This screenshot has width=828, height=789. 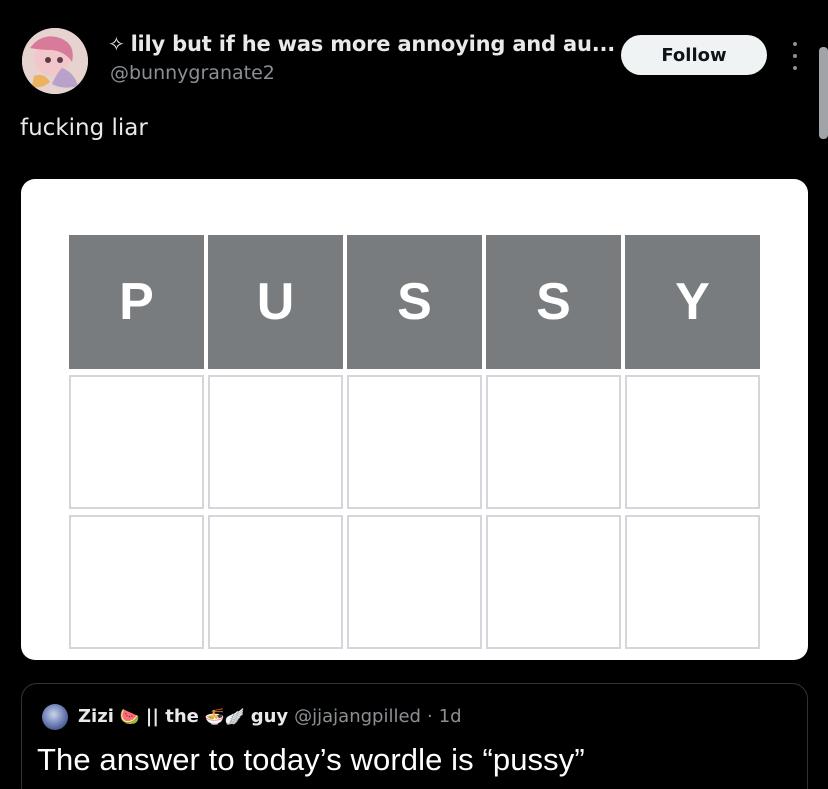 What do you see at coordinates (136, 302) in the screenshot?
I see `wordle-tile-filled: P` at bounding box center [136, 302].